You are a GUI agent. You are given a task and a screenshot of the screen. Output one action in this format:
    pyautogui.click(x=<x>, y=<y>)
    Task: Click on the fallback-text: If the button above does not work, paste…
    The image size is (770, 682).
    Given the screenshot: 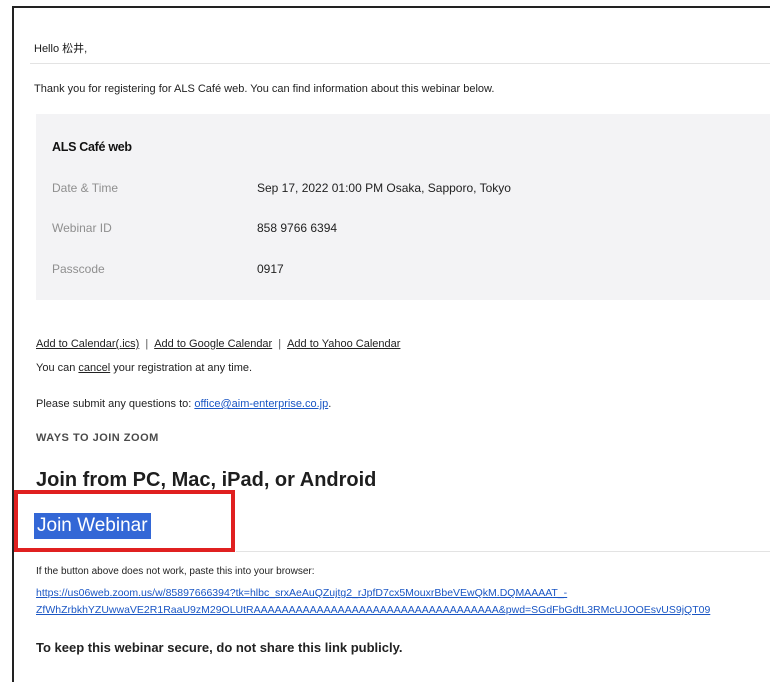 What is the action you would take?
    pyautogui.click(x=175, y=571)
    